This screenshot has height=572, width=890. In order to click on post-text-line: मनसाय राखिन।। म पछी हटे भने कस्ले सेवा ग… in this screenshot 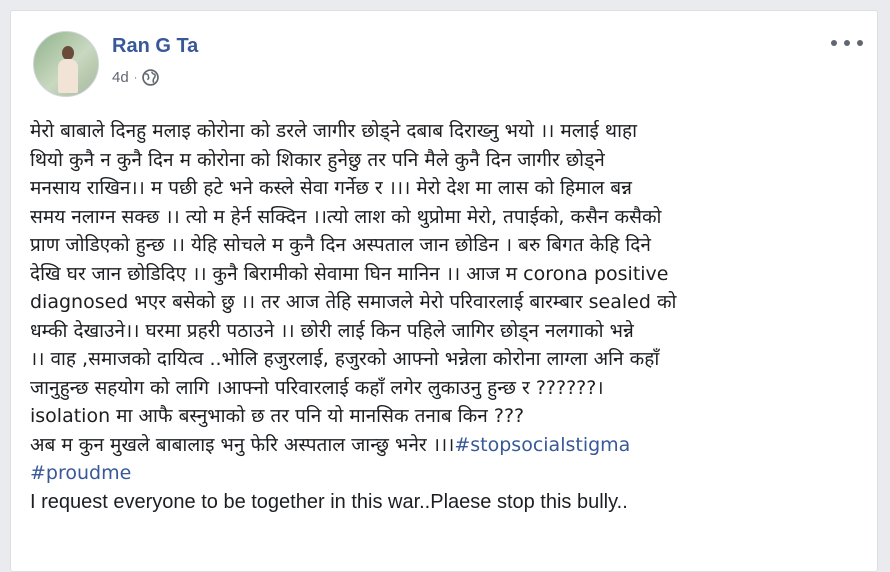, I will do `click(331, 188)`.